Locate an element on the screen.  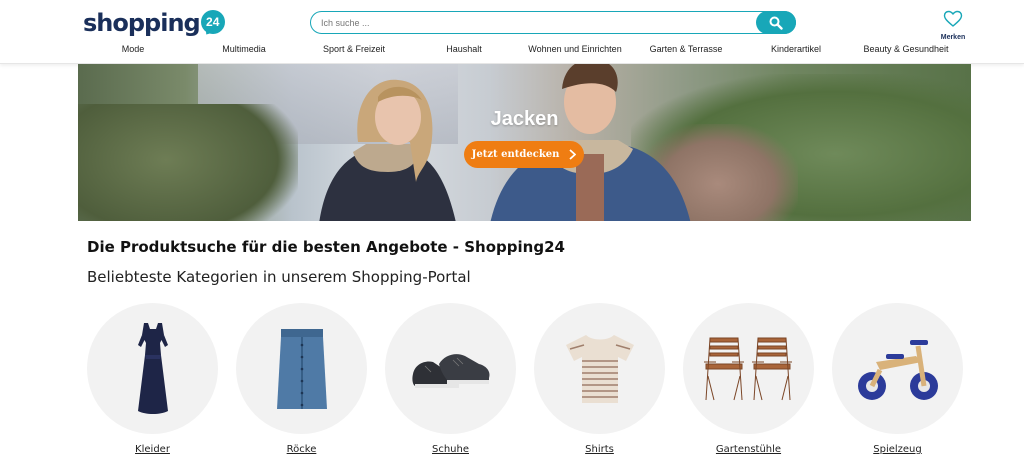
shopping24-logo: shopping 24 is located at coordinates (154, 23).